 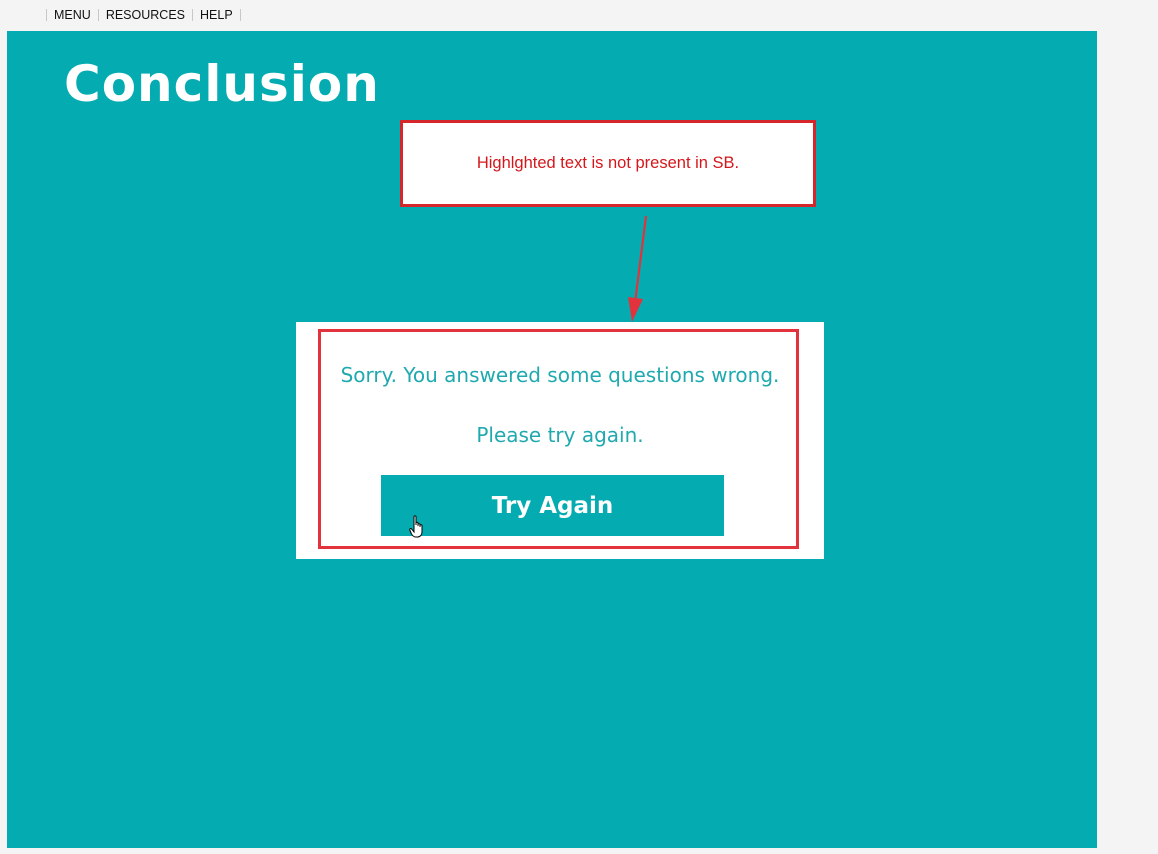 I want to click on try-again-button: Try Again, so click(x=552, y=505).